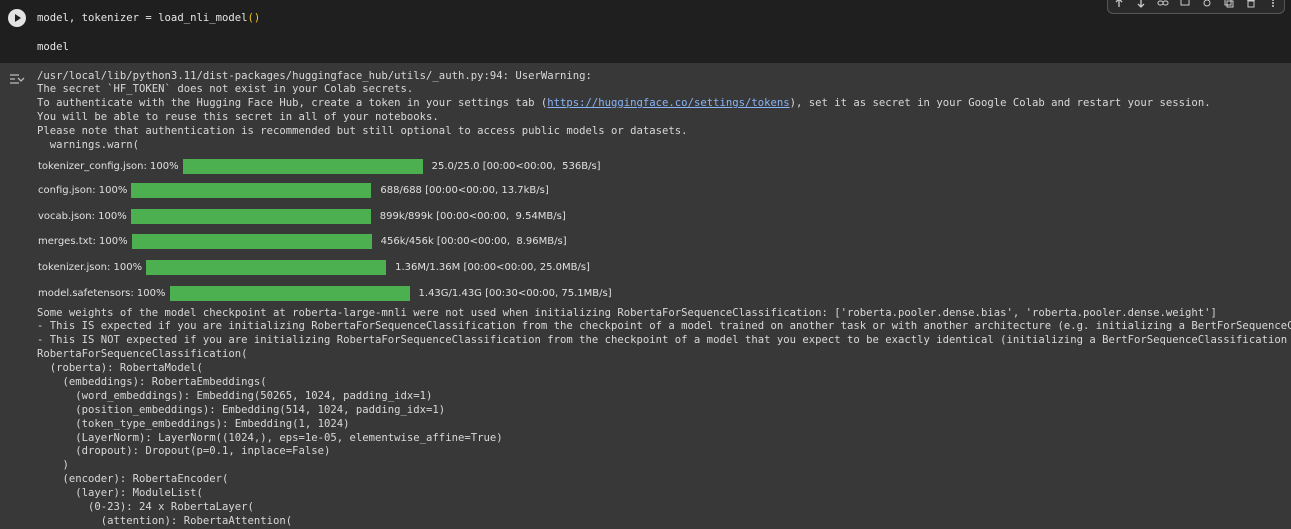  What do you see at coordinates (515, 293) in the screenshot?
I see `download-stats: 1.43G/1.43G [00:30<00:00, 75.1MB/s]` at bounding box center [515, 293].